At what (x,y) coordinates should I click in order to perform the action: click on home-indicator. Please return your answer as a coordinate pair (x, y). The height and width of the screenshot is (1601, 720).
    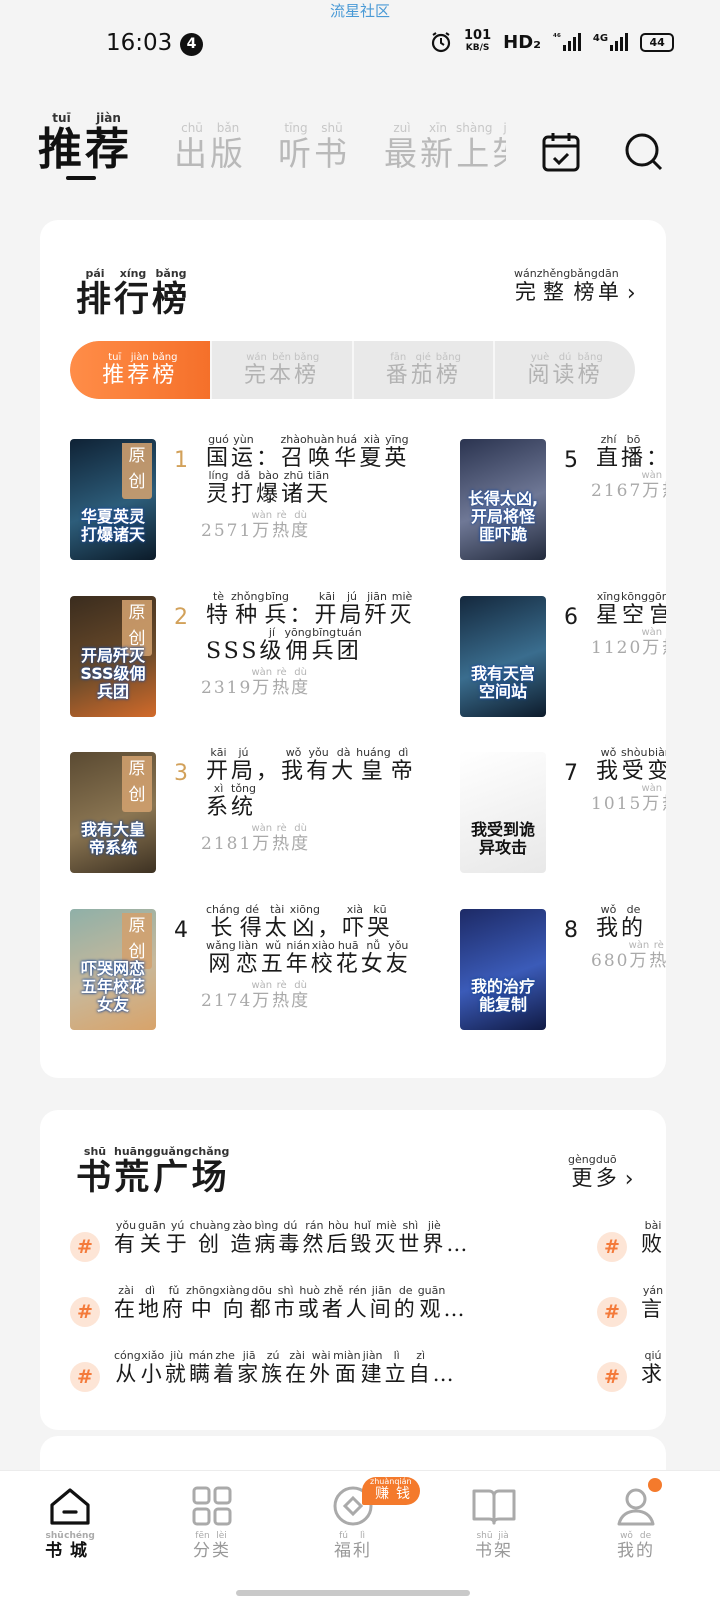
    Looking at the image, I should click on (353, 1593).